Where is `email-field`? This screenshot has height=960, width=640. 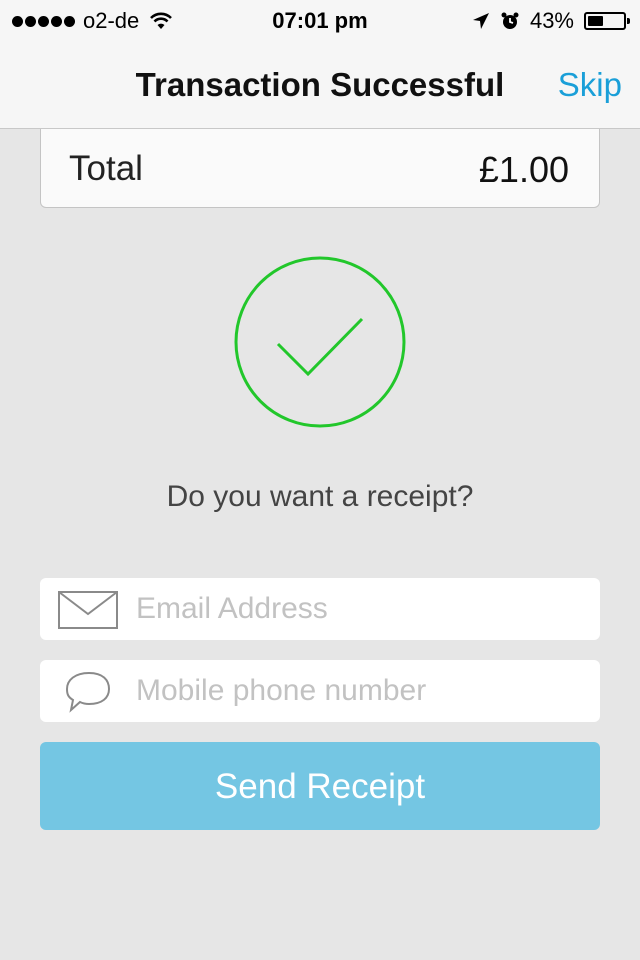
email-field is located at coordinates (320, 609).